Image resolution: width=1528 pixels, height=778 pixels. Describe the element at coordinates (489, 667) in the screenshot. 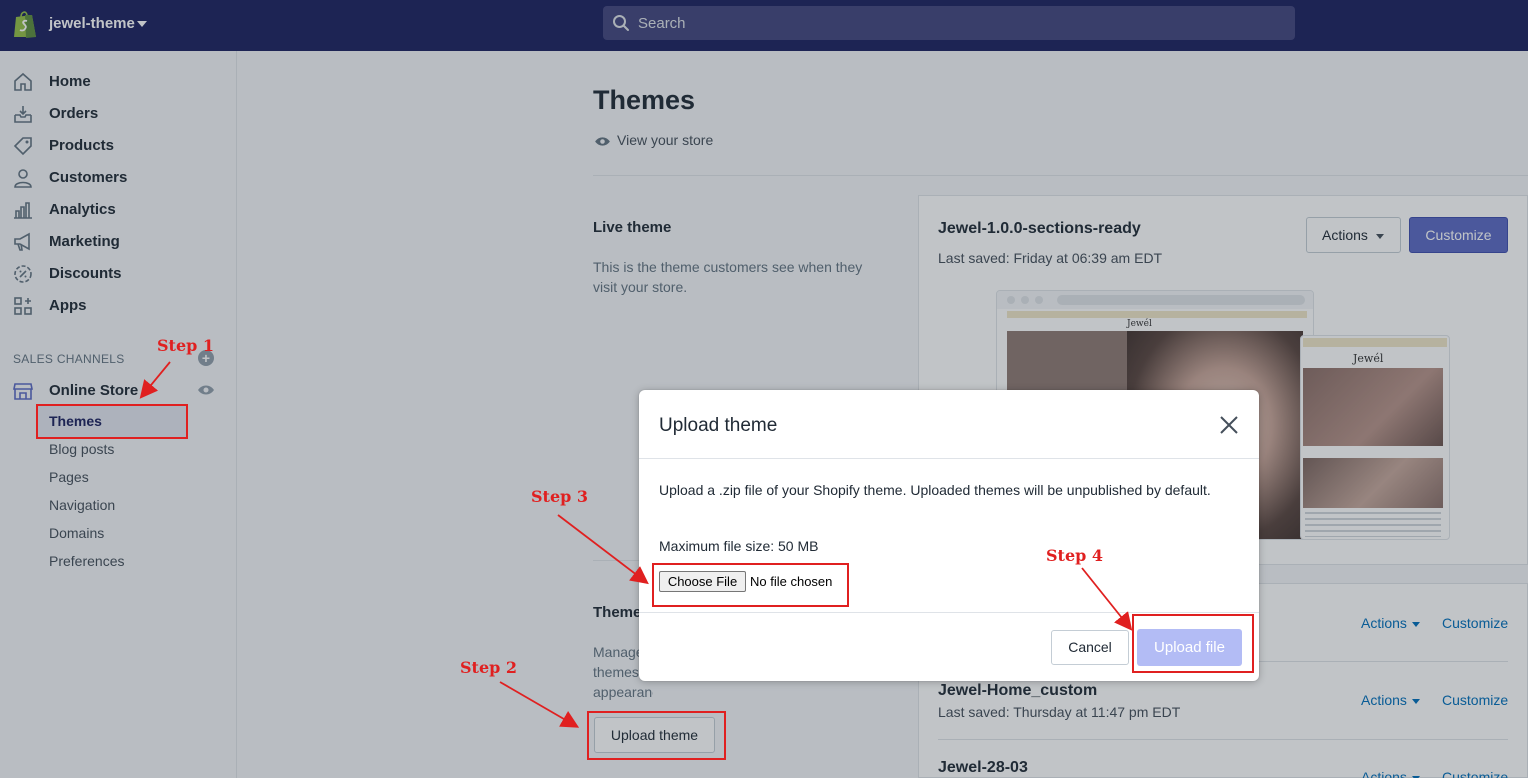

I see `step-2-label: Step 2` at that location.